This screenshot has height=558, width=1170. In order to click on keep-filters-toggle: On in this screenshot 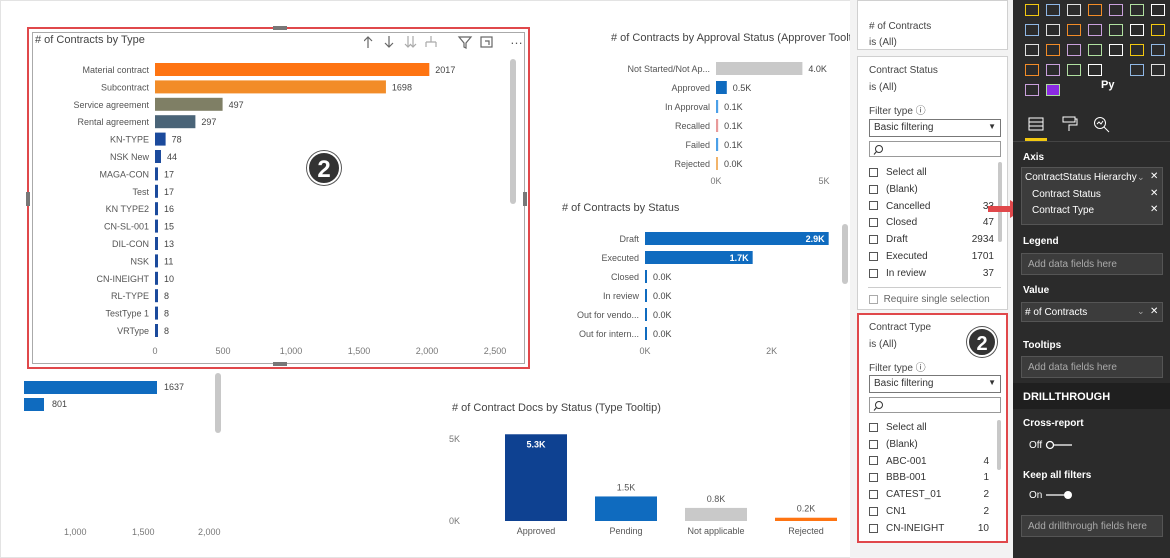, I will do `click(1051, 495)`.